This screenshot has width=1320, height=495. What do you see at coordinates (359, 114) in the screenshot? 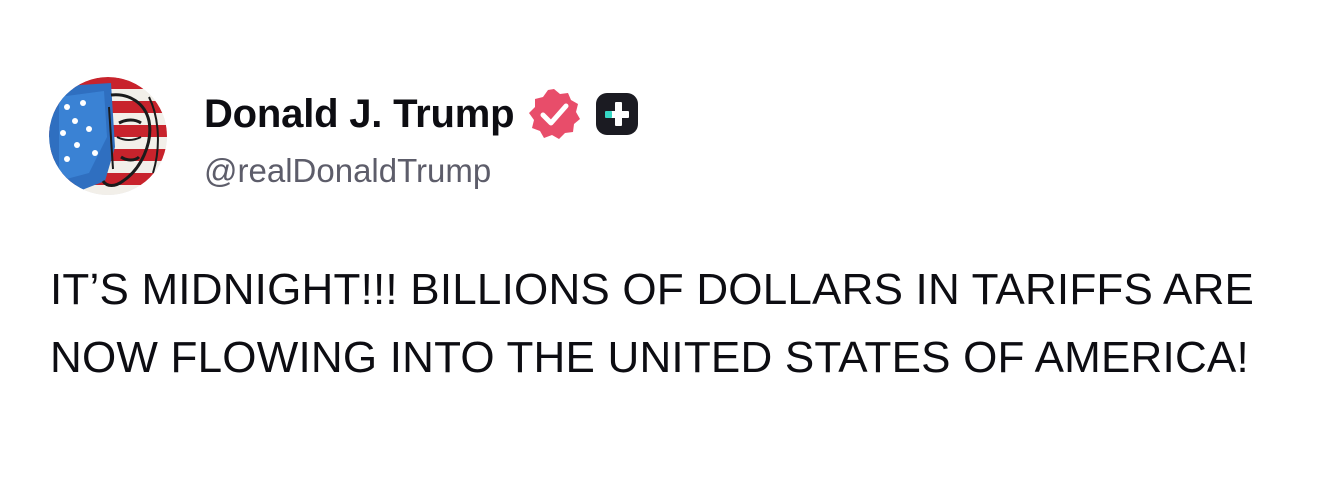
I see `author-display-name: Donald J. Trump` at bounding box center [359, 114].